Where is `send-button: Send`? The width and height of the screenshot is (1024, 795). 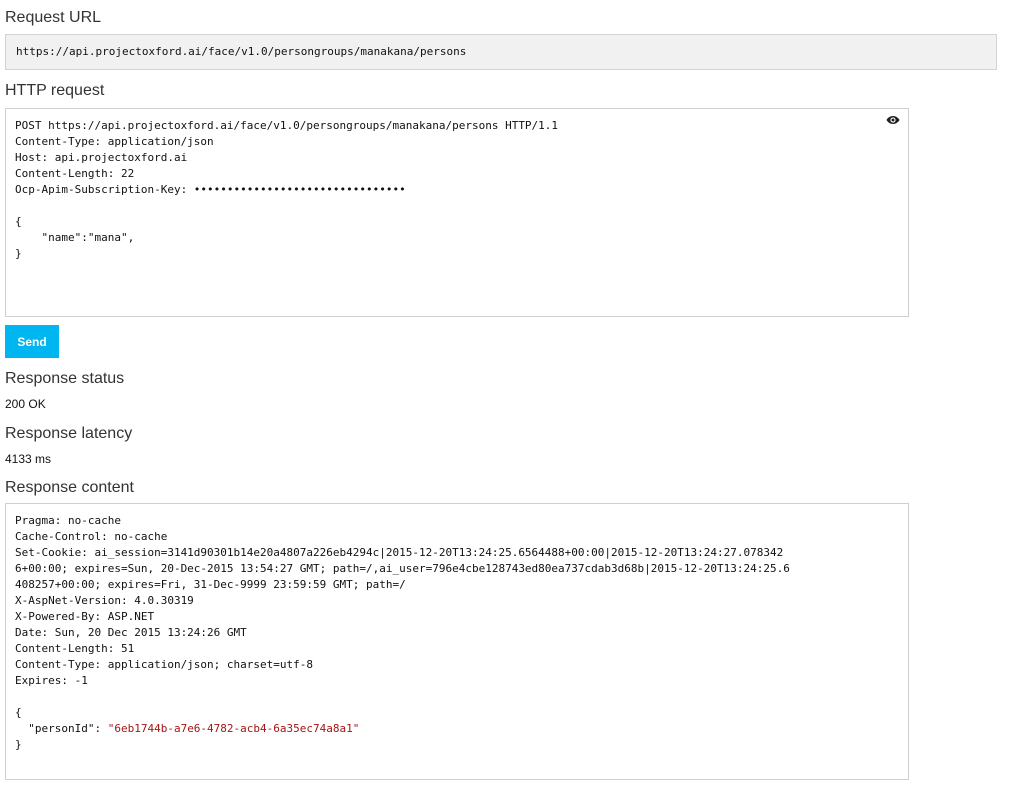
send-button: Send is located at coordinates (32, 341).